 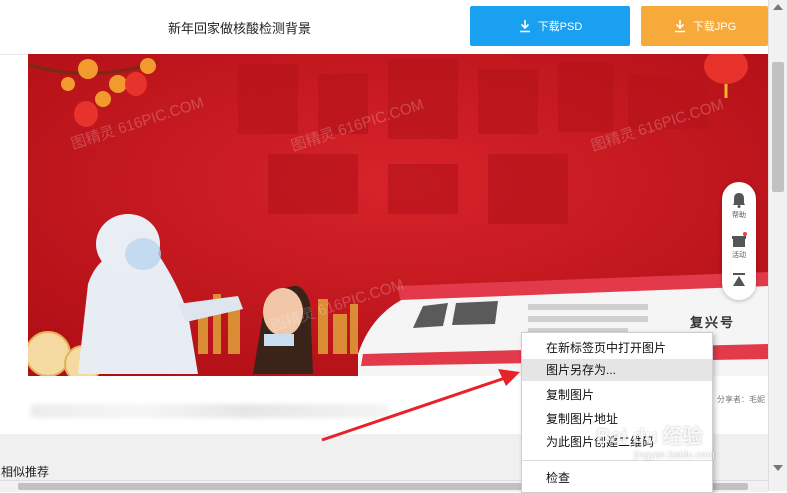 I want to click on download-psd-button: 下载PSD, so click(x=550, y=26).